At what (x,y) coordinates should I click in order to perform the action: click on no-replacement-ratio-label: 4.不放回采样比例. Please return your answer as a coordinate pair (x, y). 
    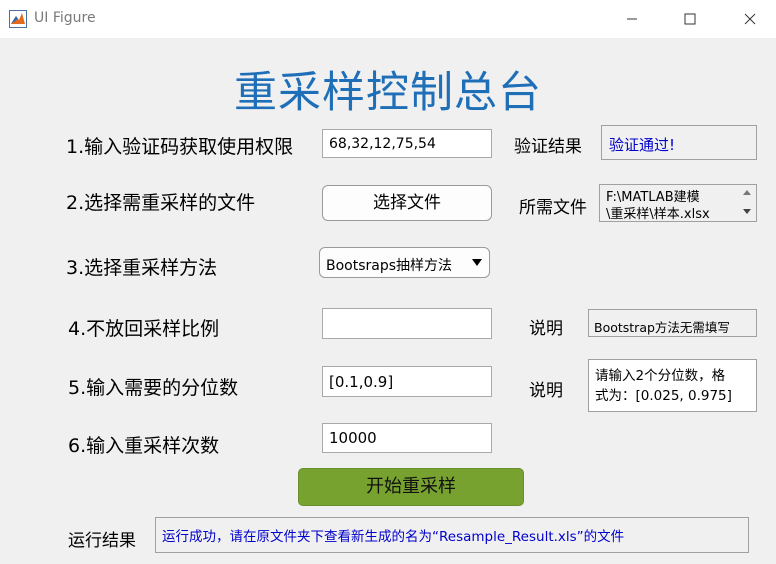
    Looking at the image, I should click on (144, 329).